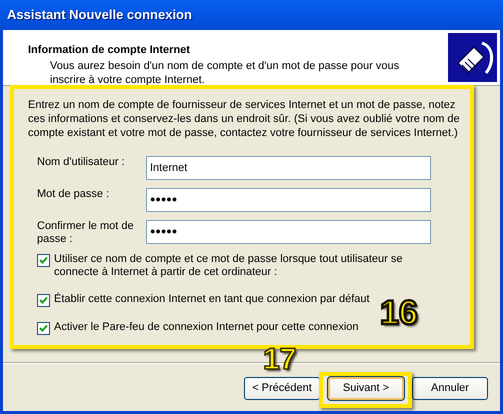 This screenshot has height=414, width=503. I want to click on next-button: Suivant >, so click(366, 388).